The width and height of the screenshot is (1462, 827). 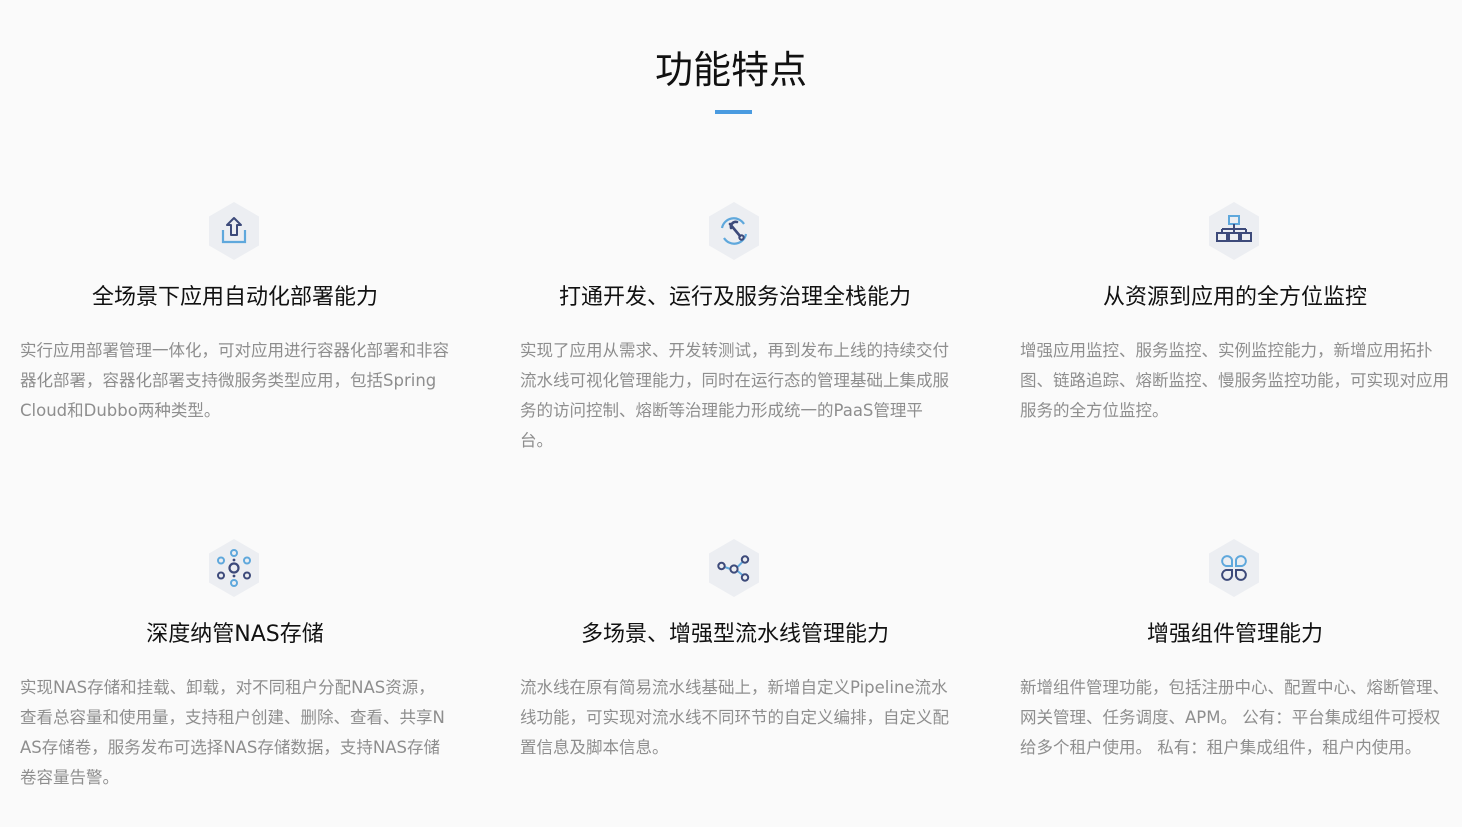 I want to click on feature-title: 打通开发、运行及服务治理全栈能力, so click(x=734, y=297).